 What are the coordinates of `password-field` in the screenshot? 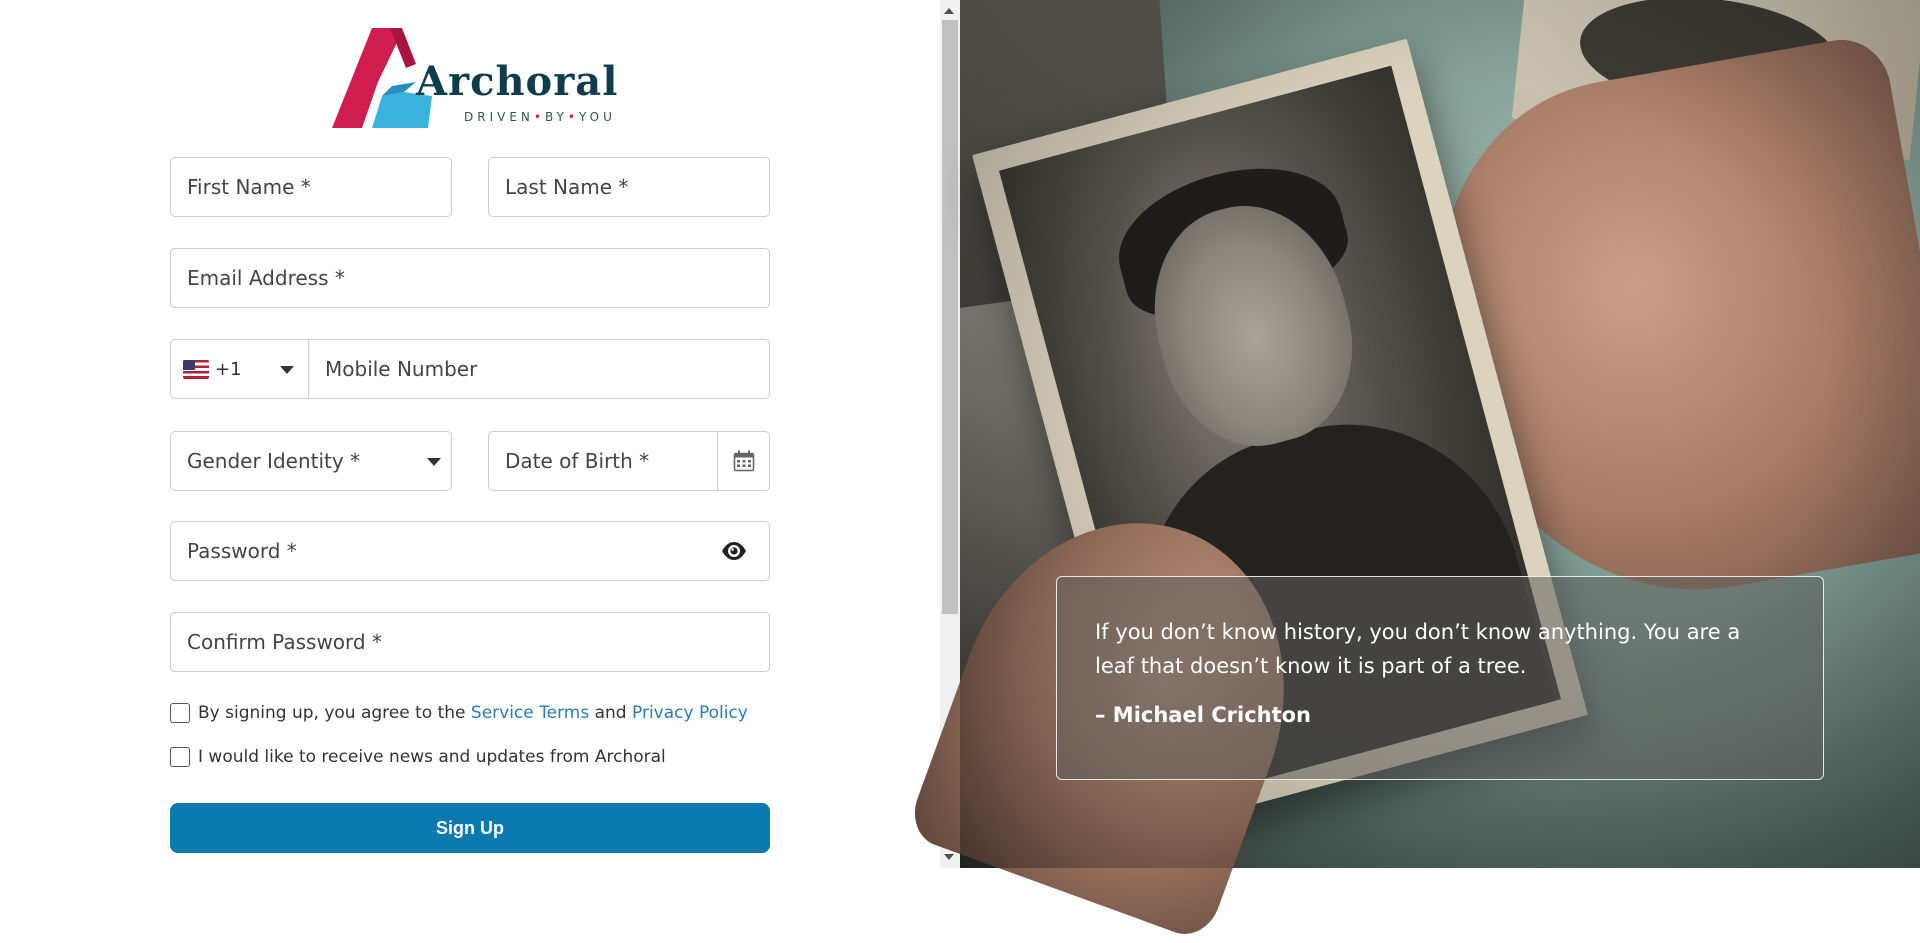 It's located at (470, 551).